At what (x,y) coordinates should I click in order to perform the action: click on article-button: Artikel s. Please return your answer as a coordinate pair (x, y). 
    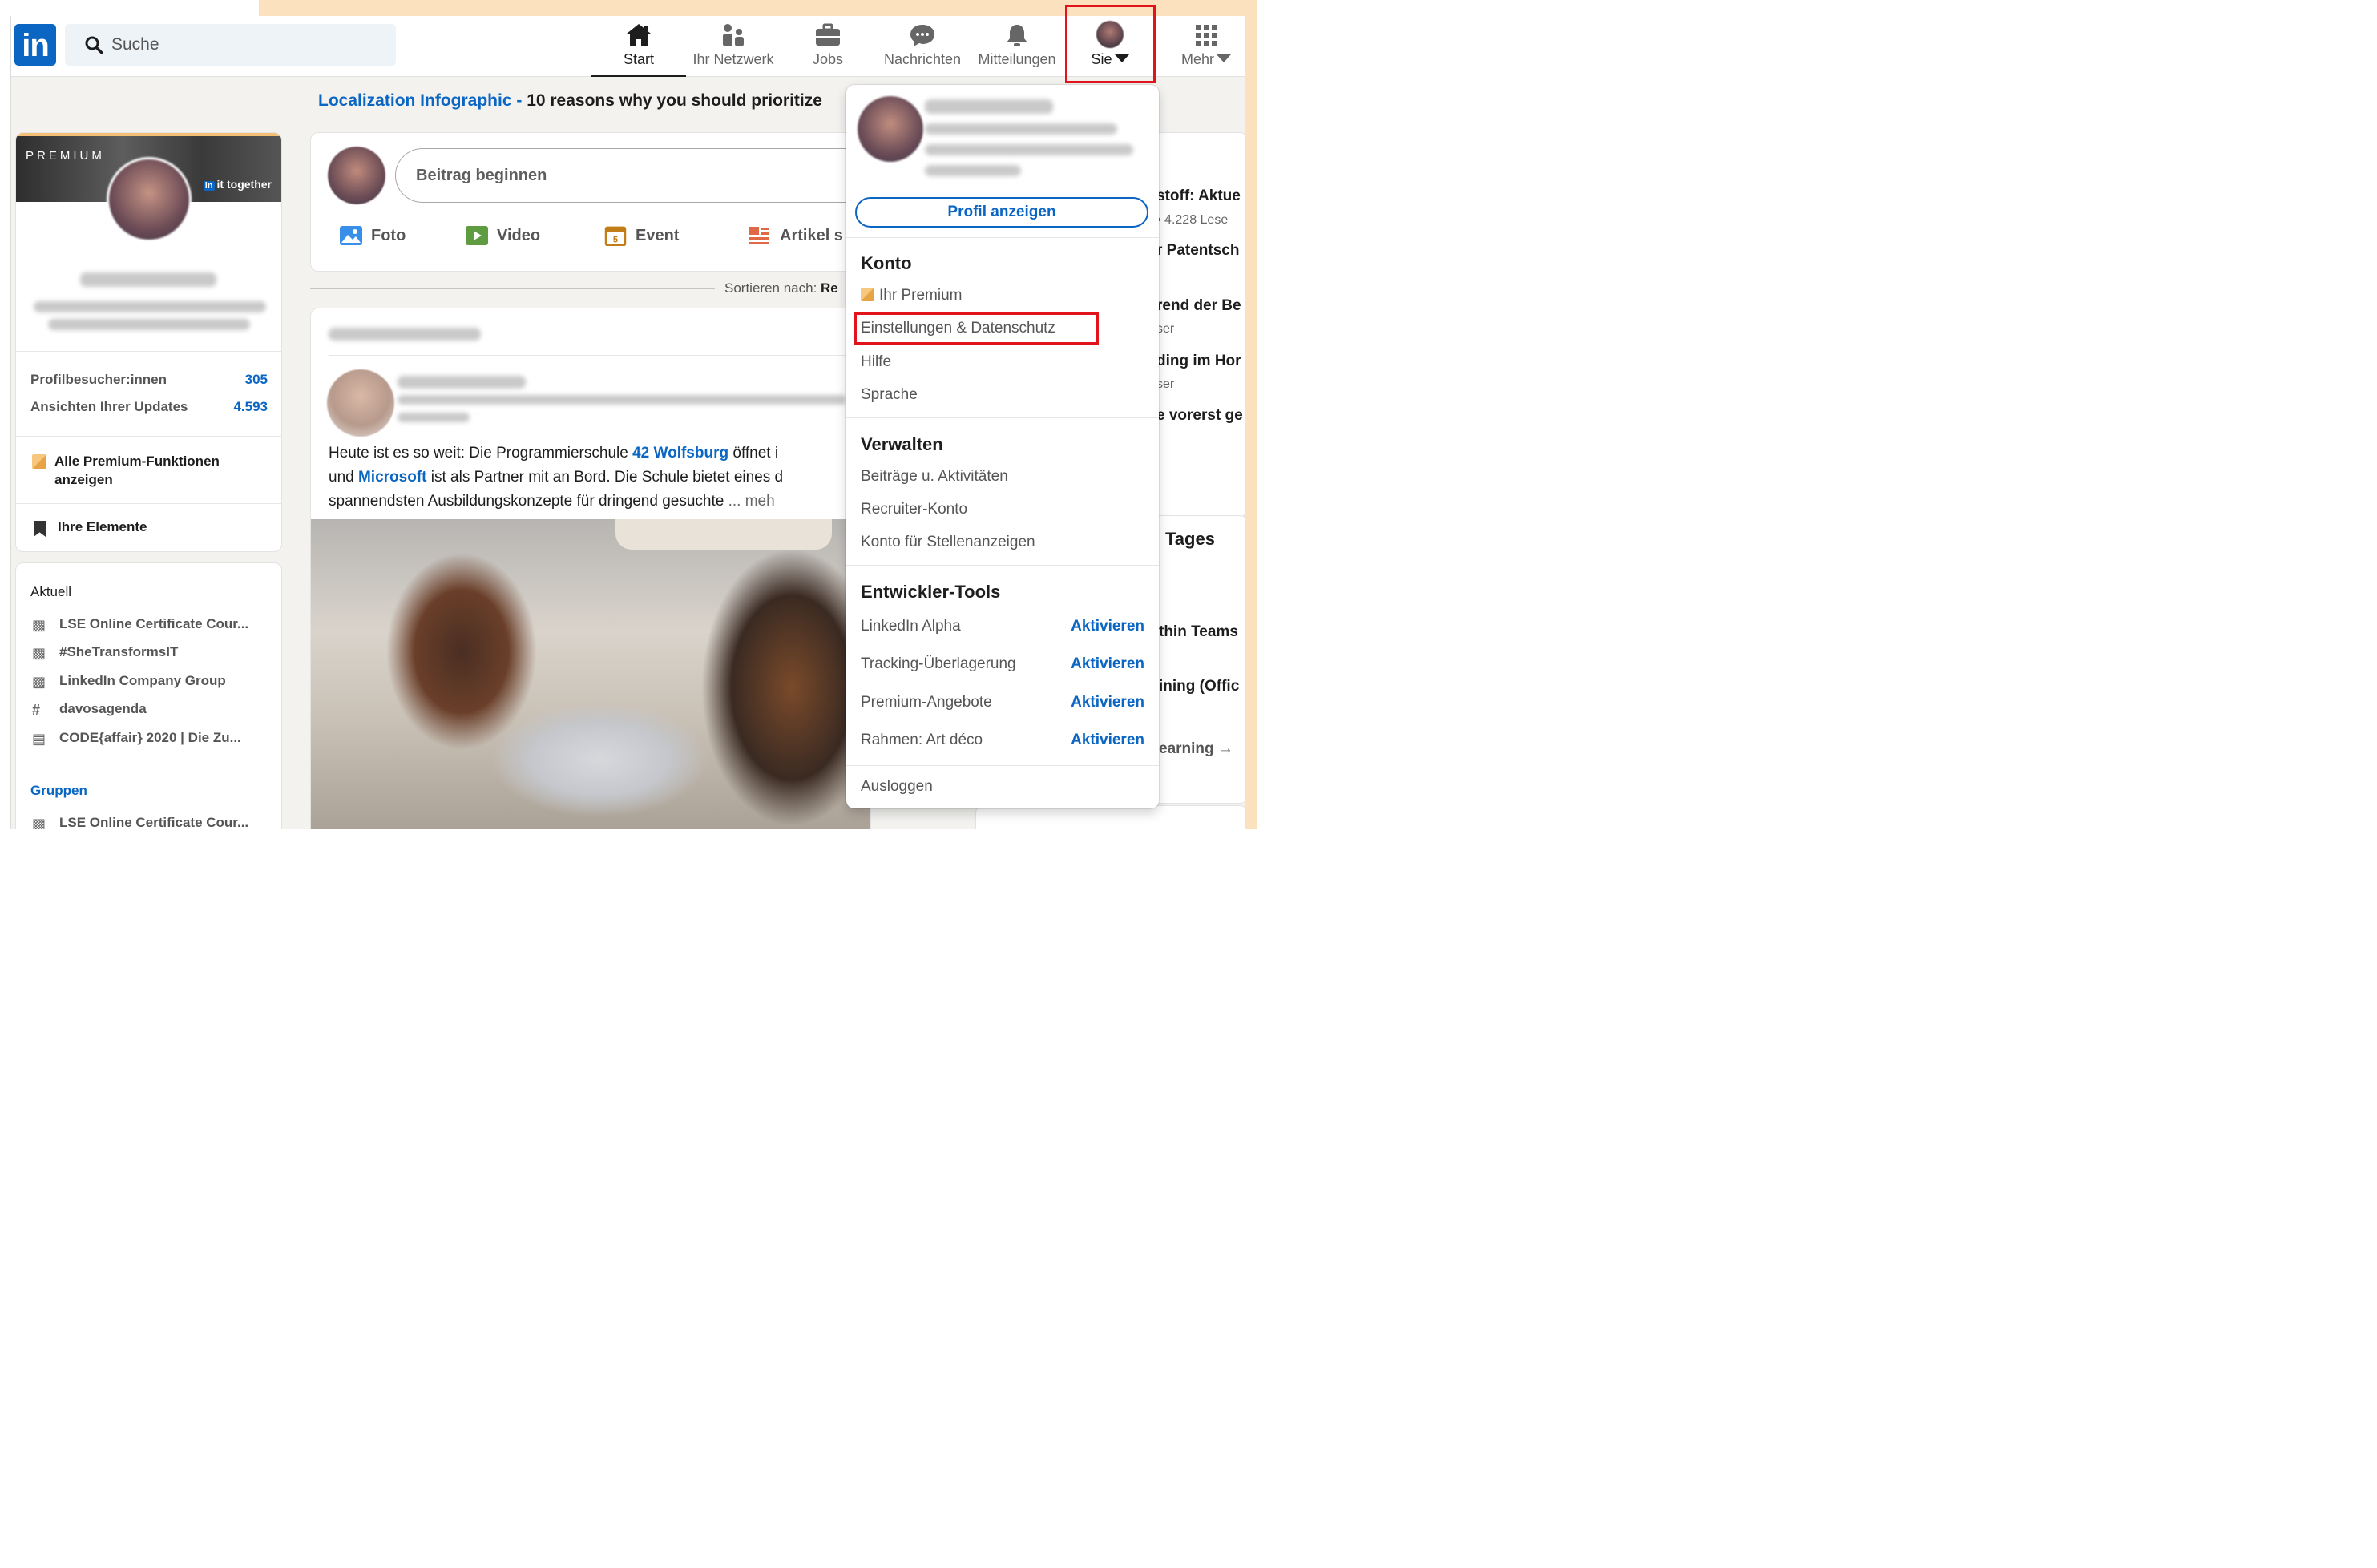
    Looking at the image, I should click on (795, 236).